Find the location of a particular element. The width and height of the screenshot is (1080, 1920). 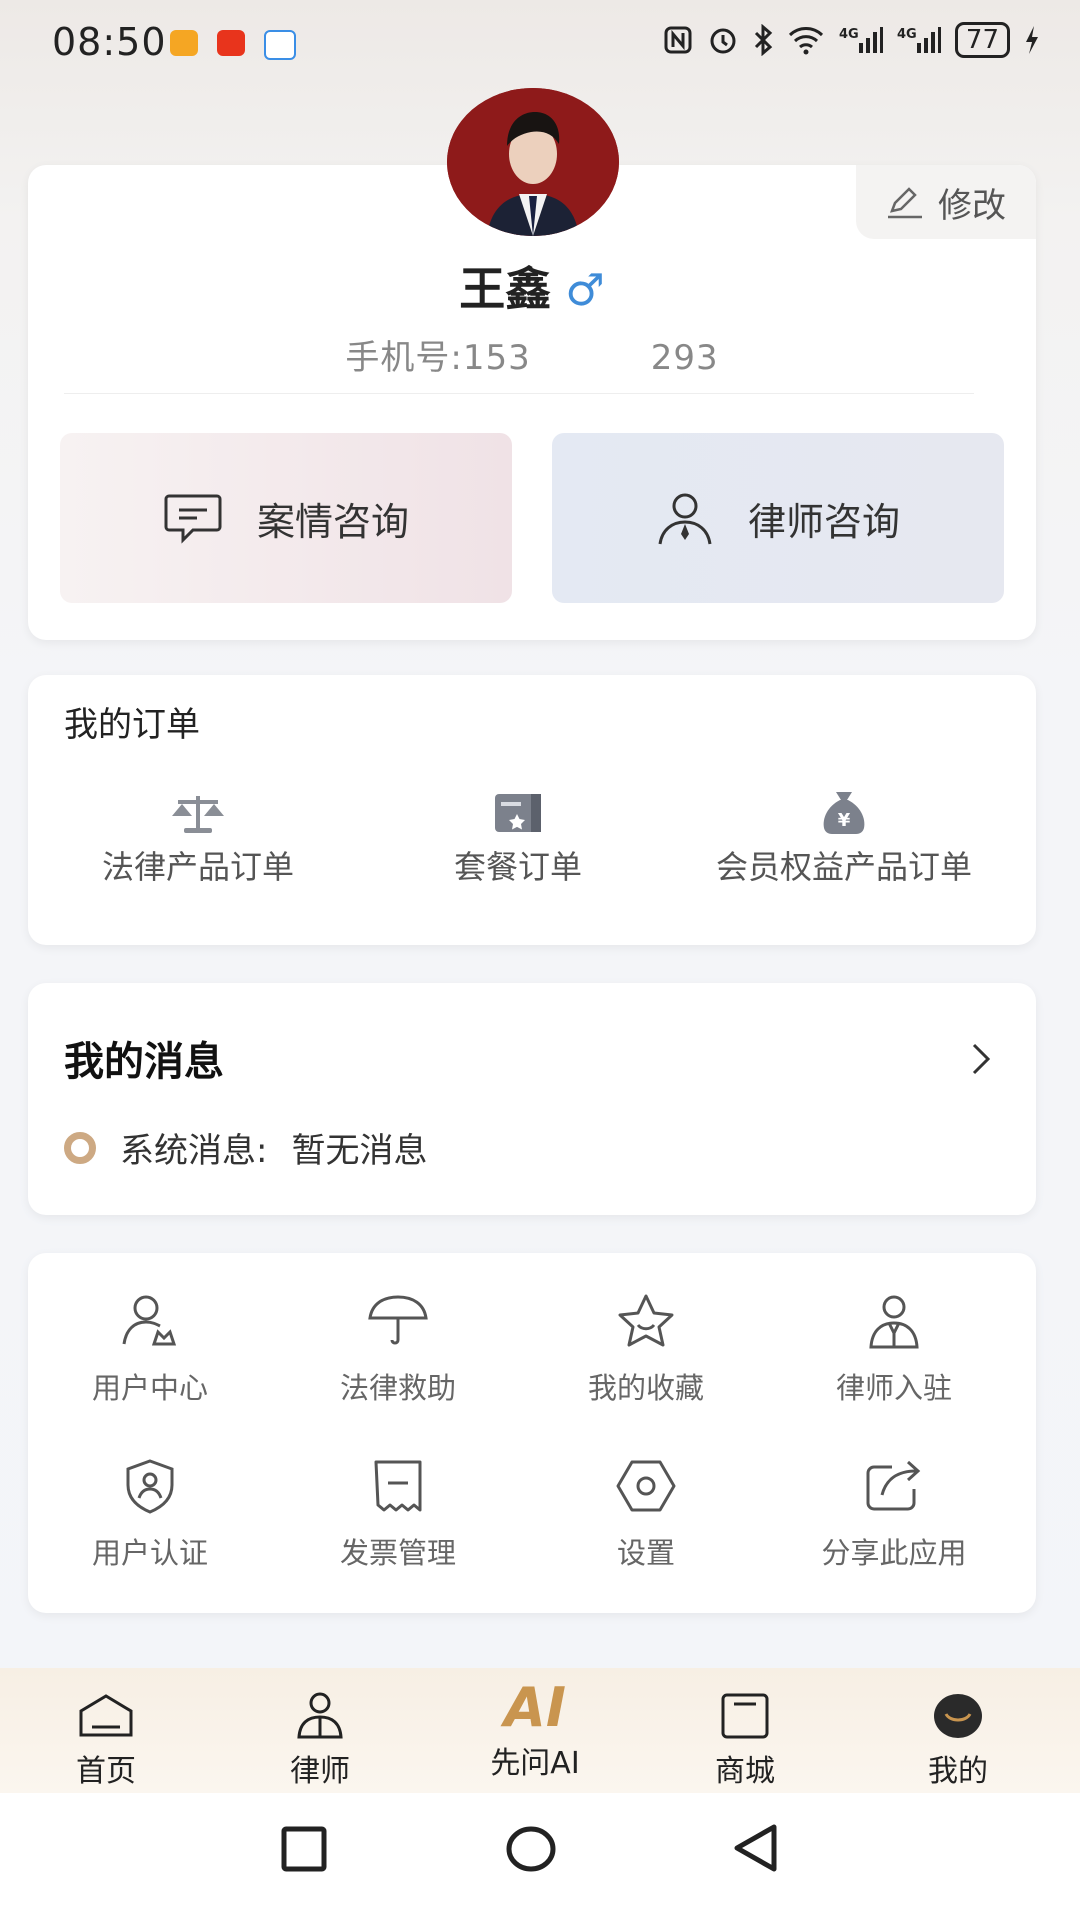

settings-icon is located at coordinates (646, 1486).